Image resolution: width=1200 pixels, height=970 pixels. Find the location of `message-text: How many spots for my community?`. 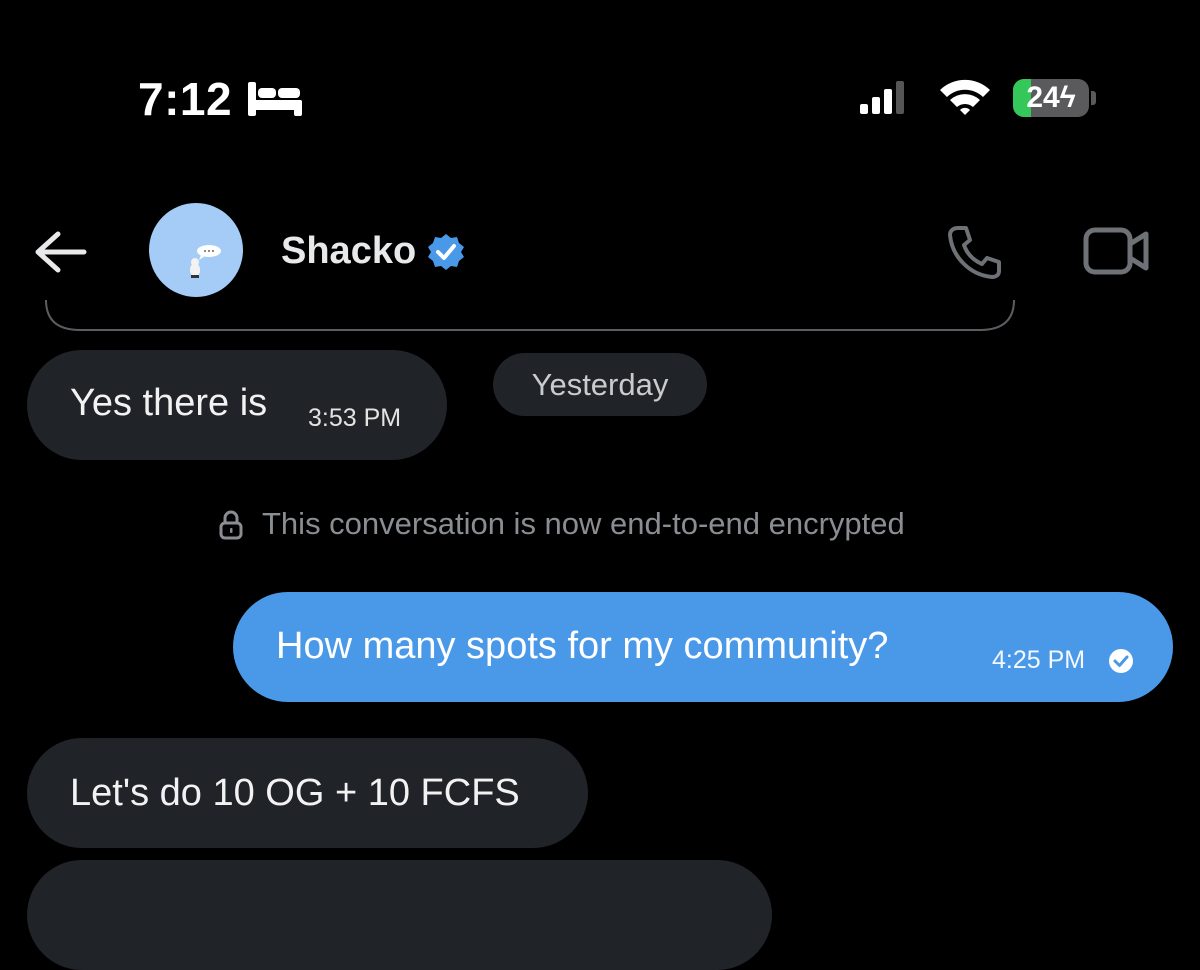

message-text: How many spots for my community? is located at coordinates (582, 646).